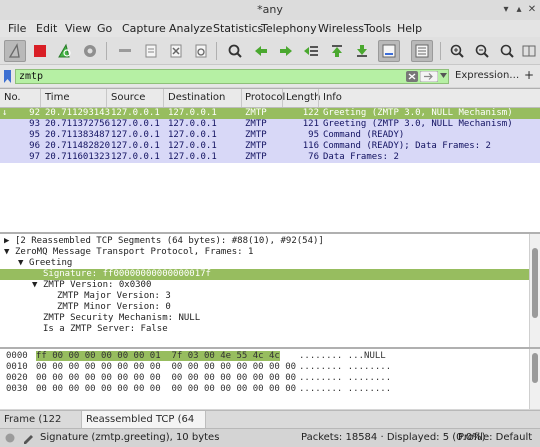 This screenshot has height=447, width=540. I want to click on column-header-source: Source, so click(128, 97).